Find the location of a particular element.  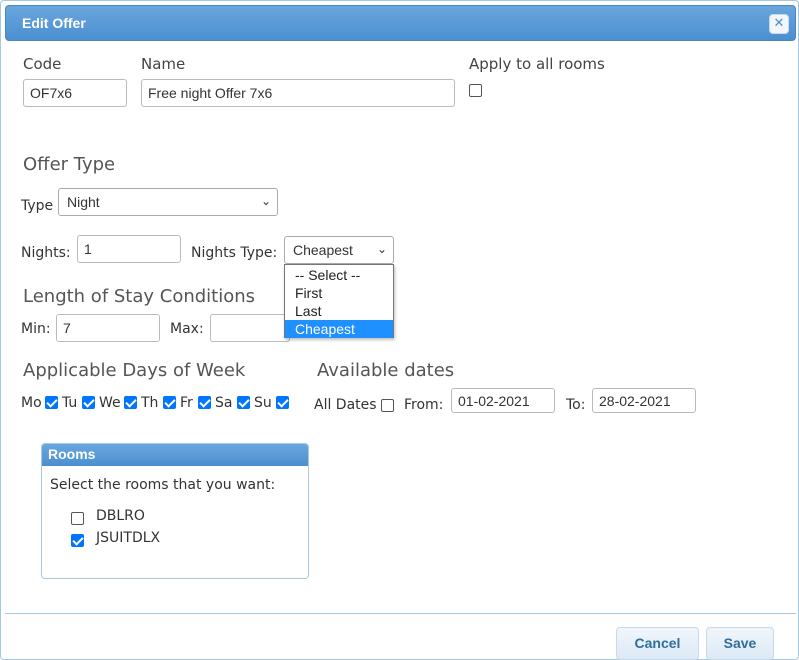

dropdown-option: -- Select -- is located at coordinates (339, 275).